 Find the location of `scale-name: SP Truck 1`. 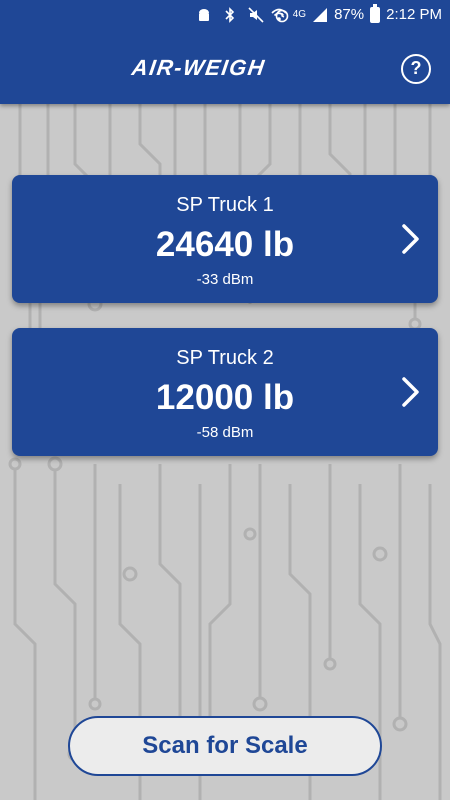

scale-name: SP Truck 1 is located at coordinates (225, 205).